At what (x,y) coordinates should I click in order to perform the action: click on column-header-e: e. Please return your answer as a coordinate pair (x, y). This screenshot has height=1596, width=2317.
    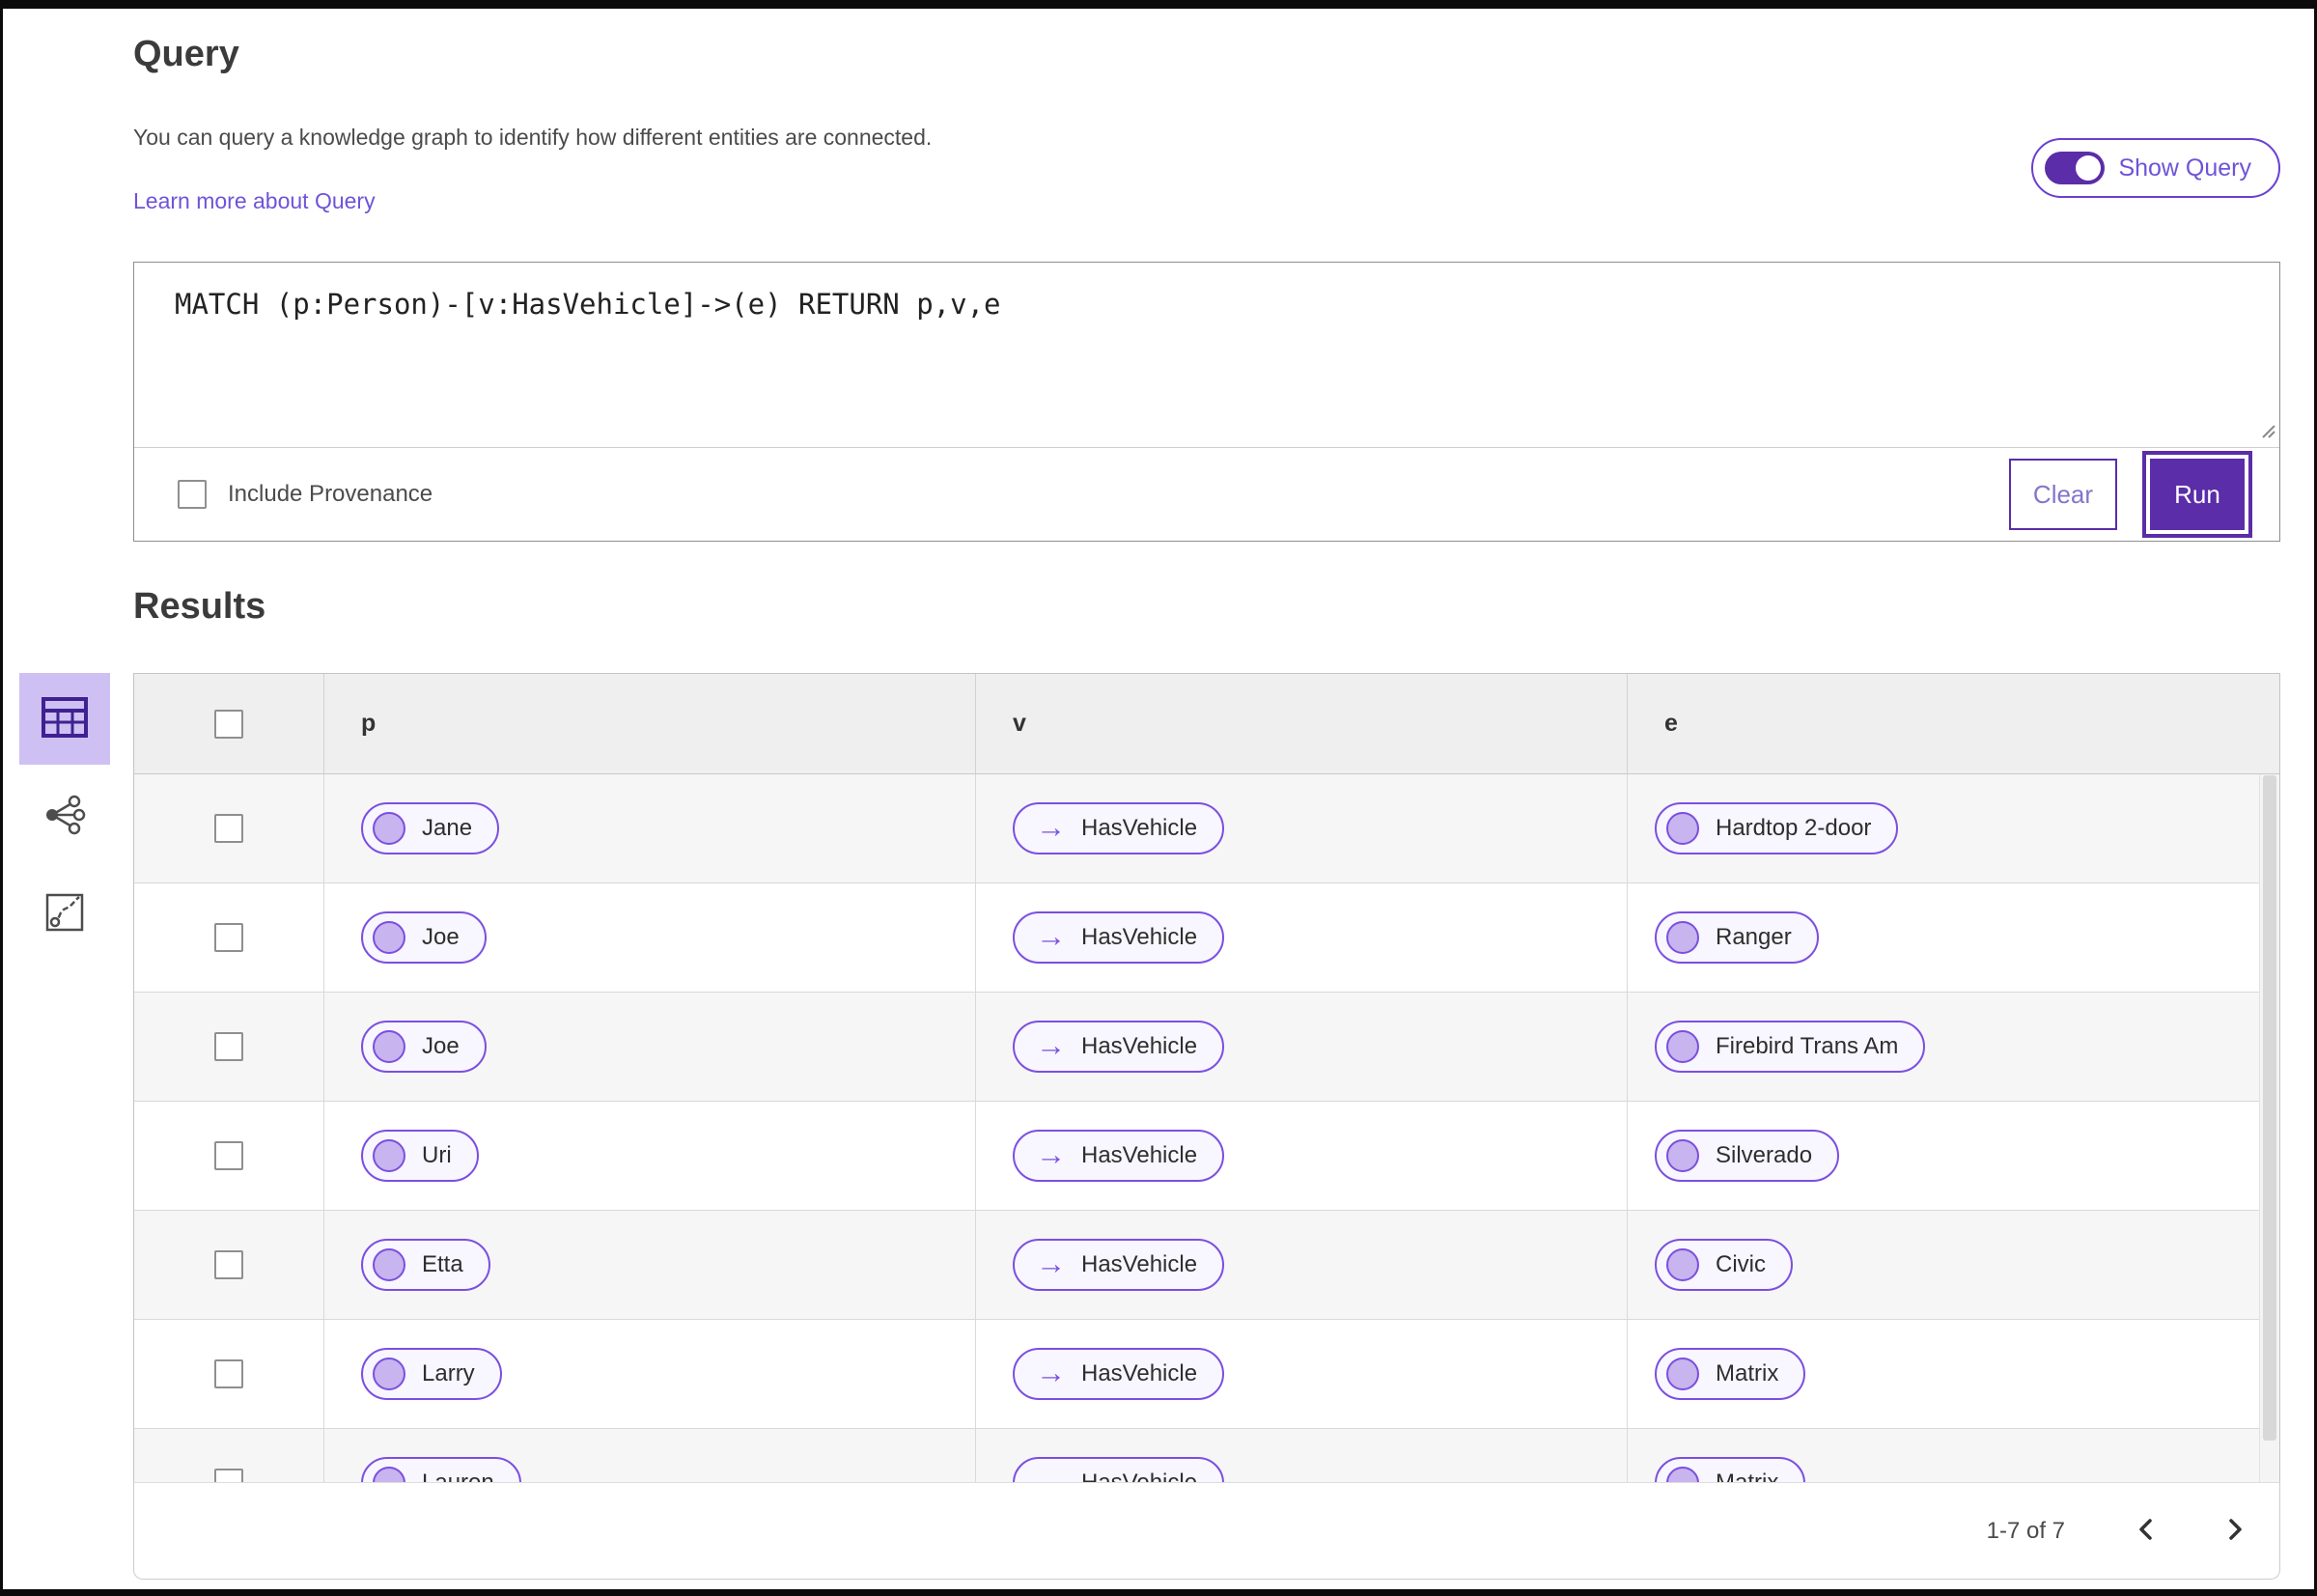
    Looking at the image, I should click on (1953, 724).